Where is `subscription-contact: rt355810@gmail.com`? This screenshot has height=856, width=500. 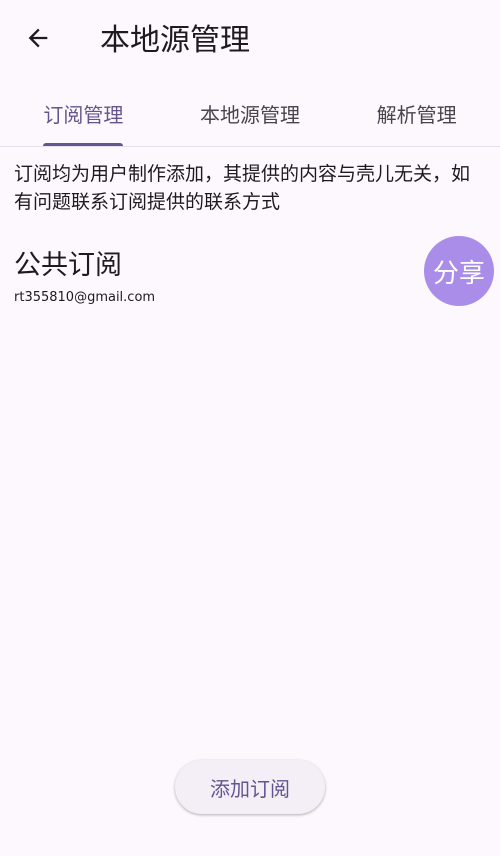 subscription-contact: rt355810@gmail.com is located at coordinates (85, 297).